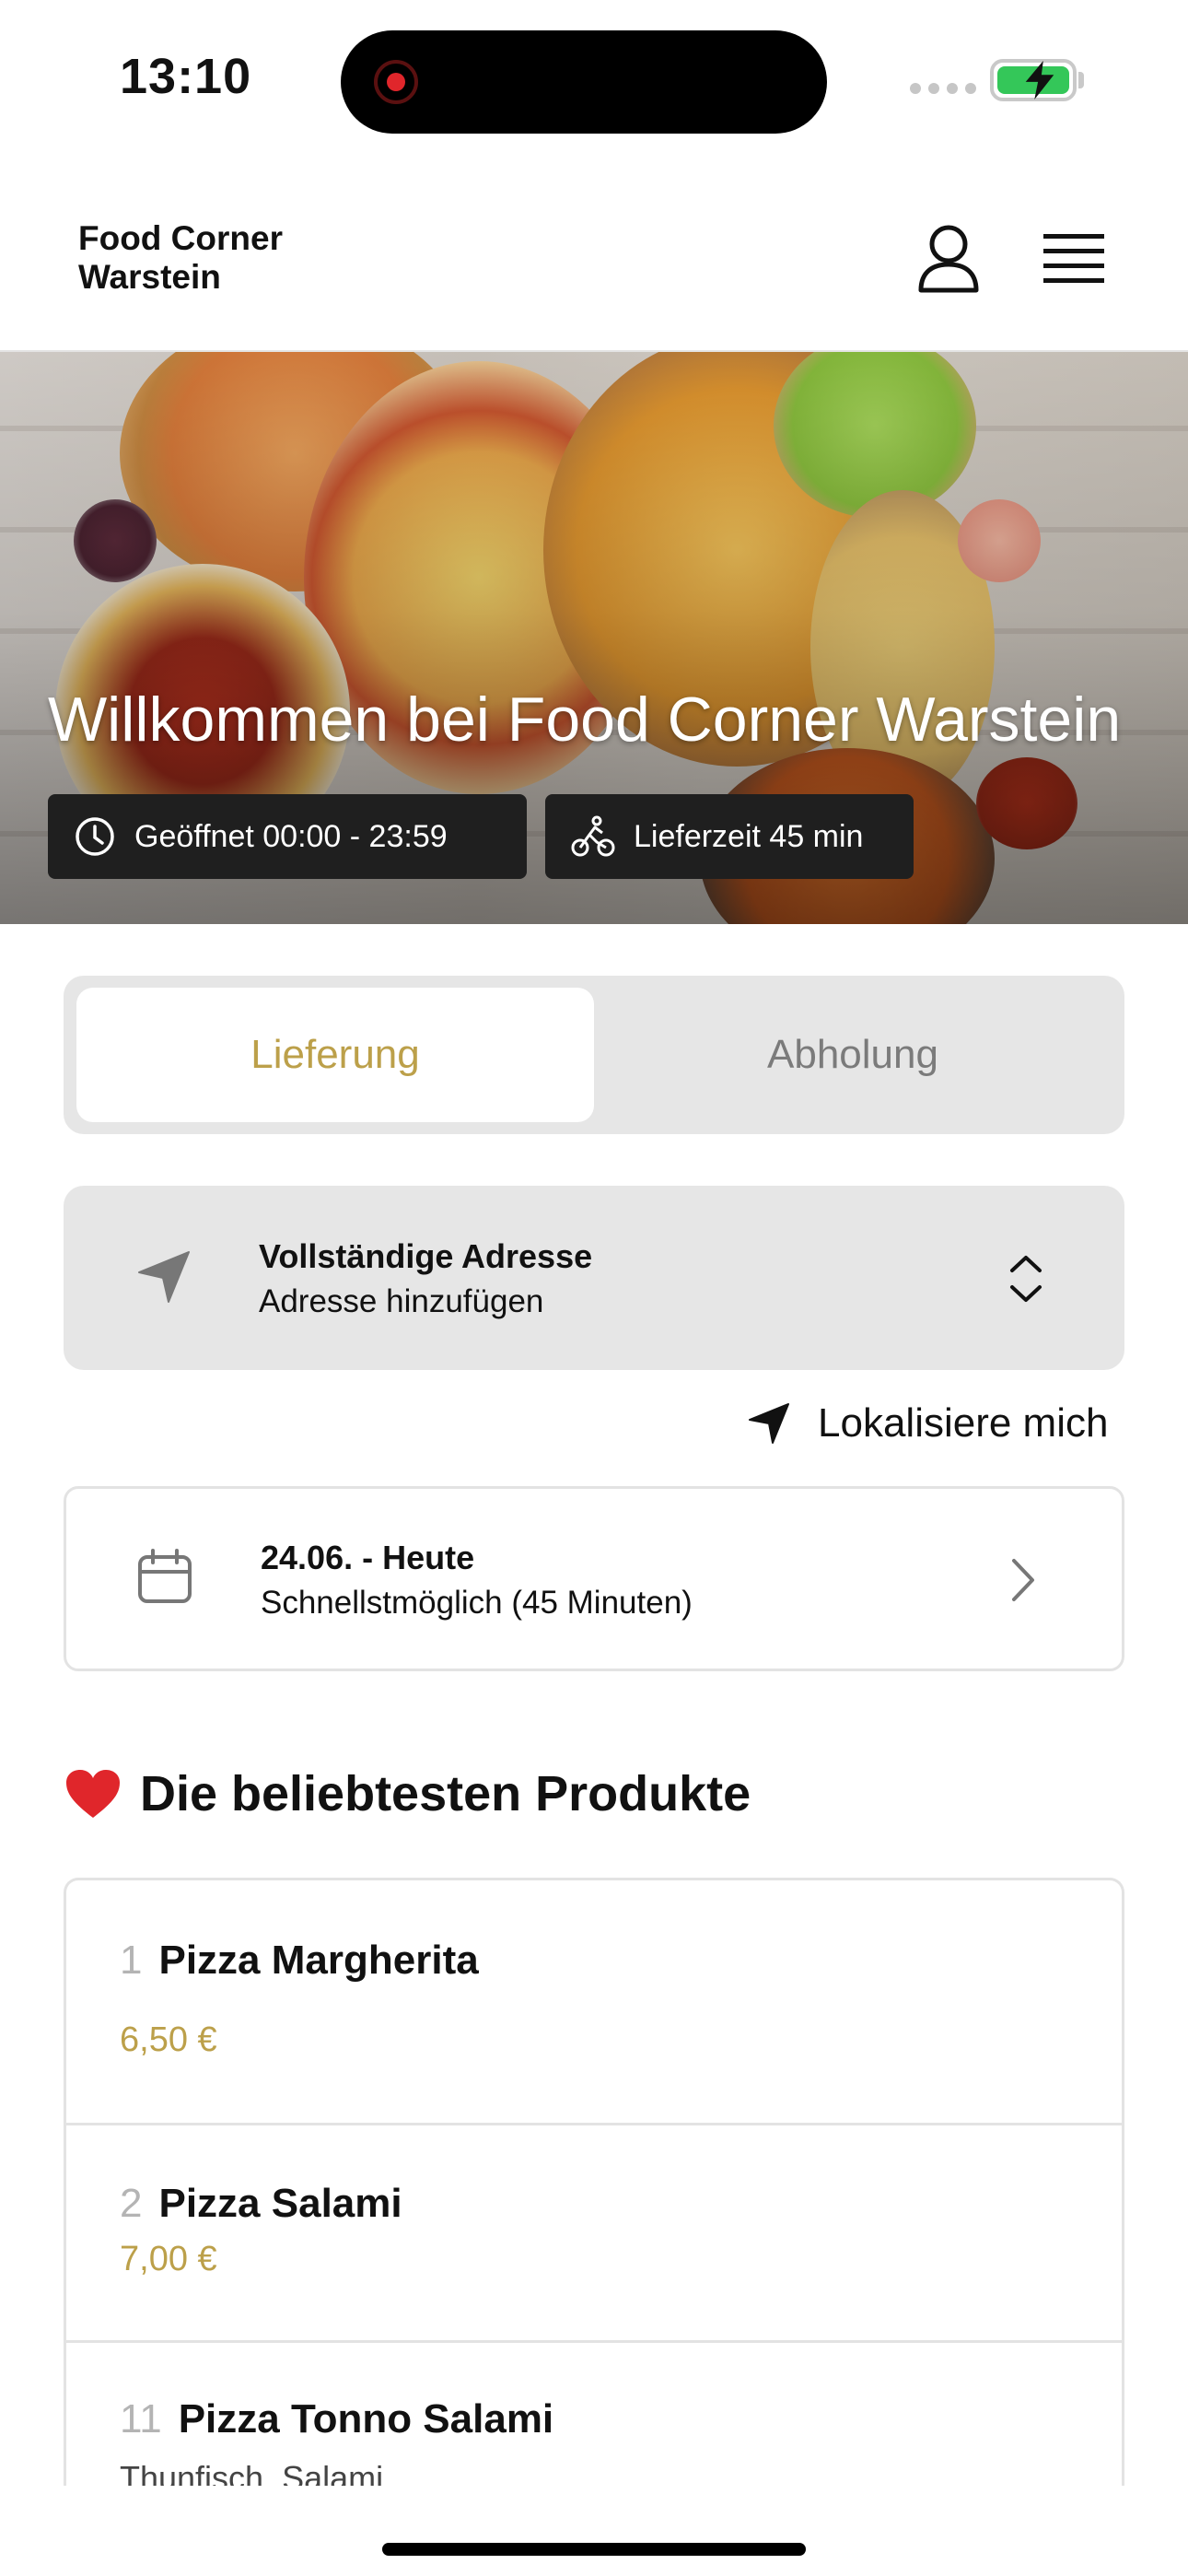 This screenshot has height=2576, width=1188. Describe the element at coordinates (948, 259) in the screenshot. I see `user-icon` at that location.